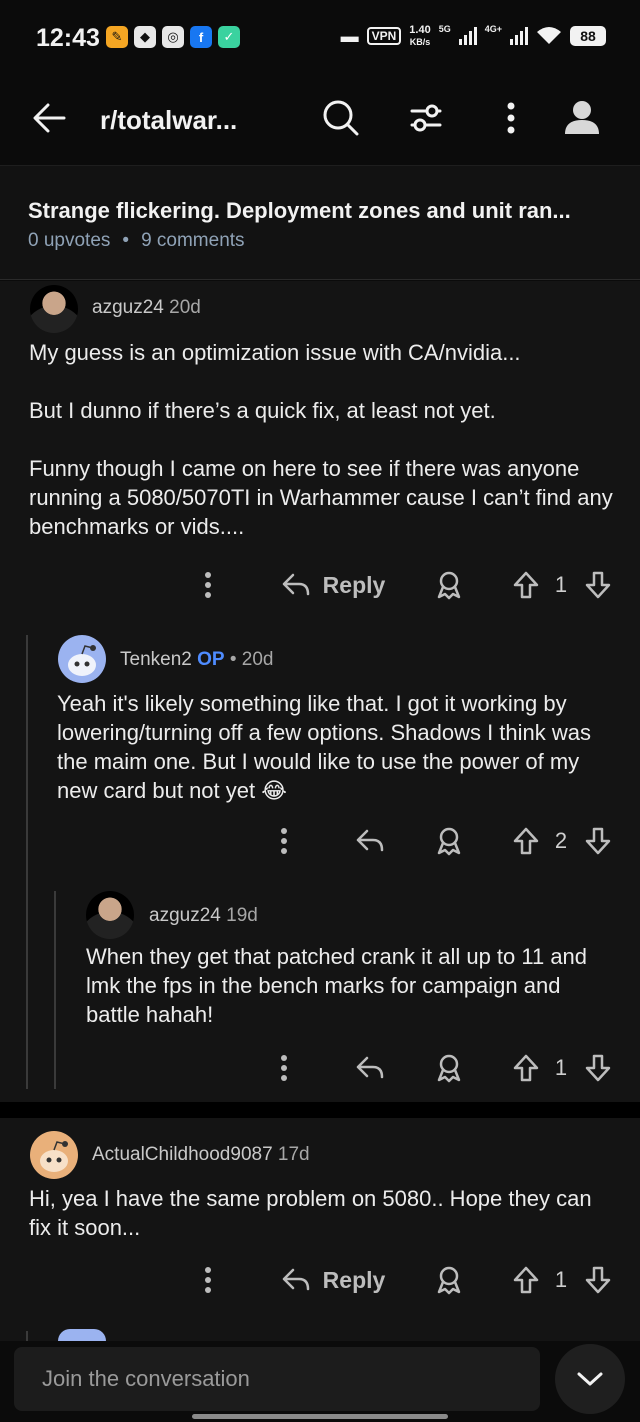 The image size is (640, 1422). I want to click on status-notification-icons: ✎ ◆ ◎ f ✓, so click(173, 37).